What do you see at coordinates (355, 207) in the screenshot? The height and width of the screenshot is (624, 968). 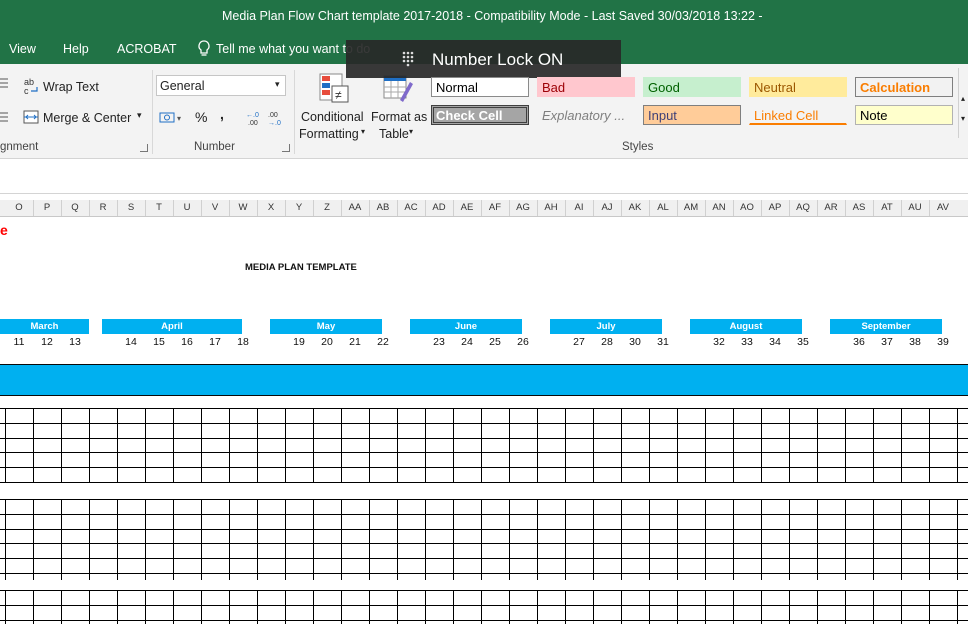 I see `column-header: AA` at bounding box center [355, 207].